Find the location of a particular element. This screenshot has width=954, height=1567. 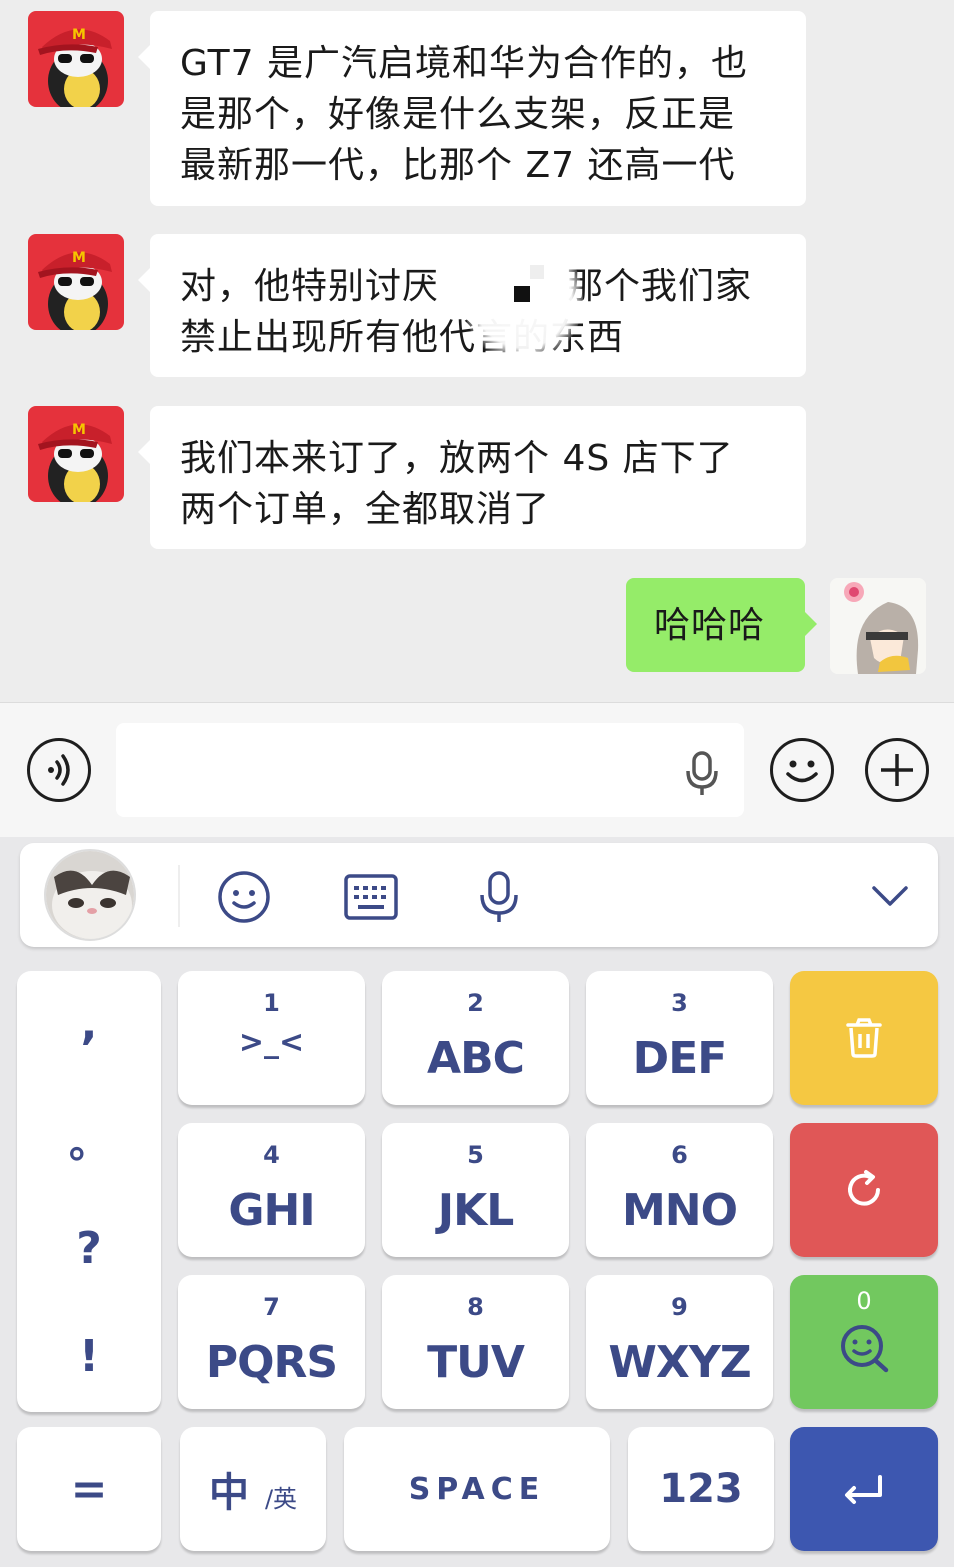

key-number: 0 is located at coordinates (864, 1301).